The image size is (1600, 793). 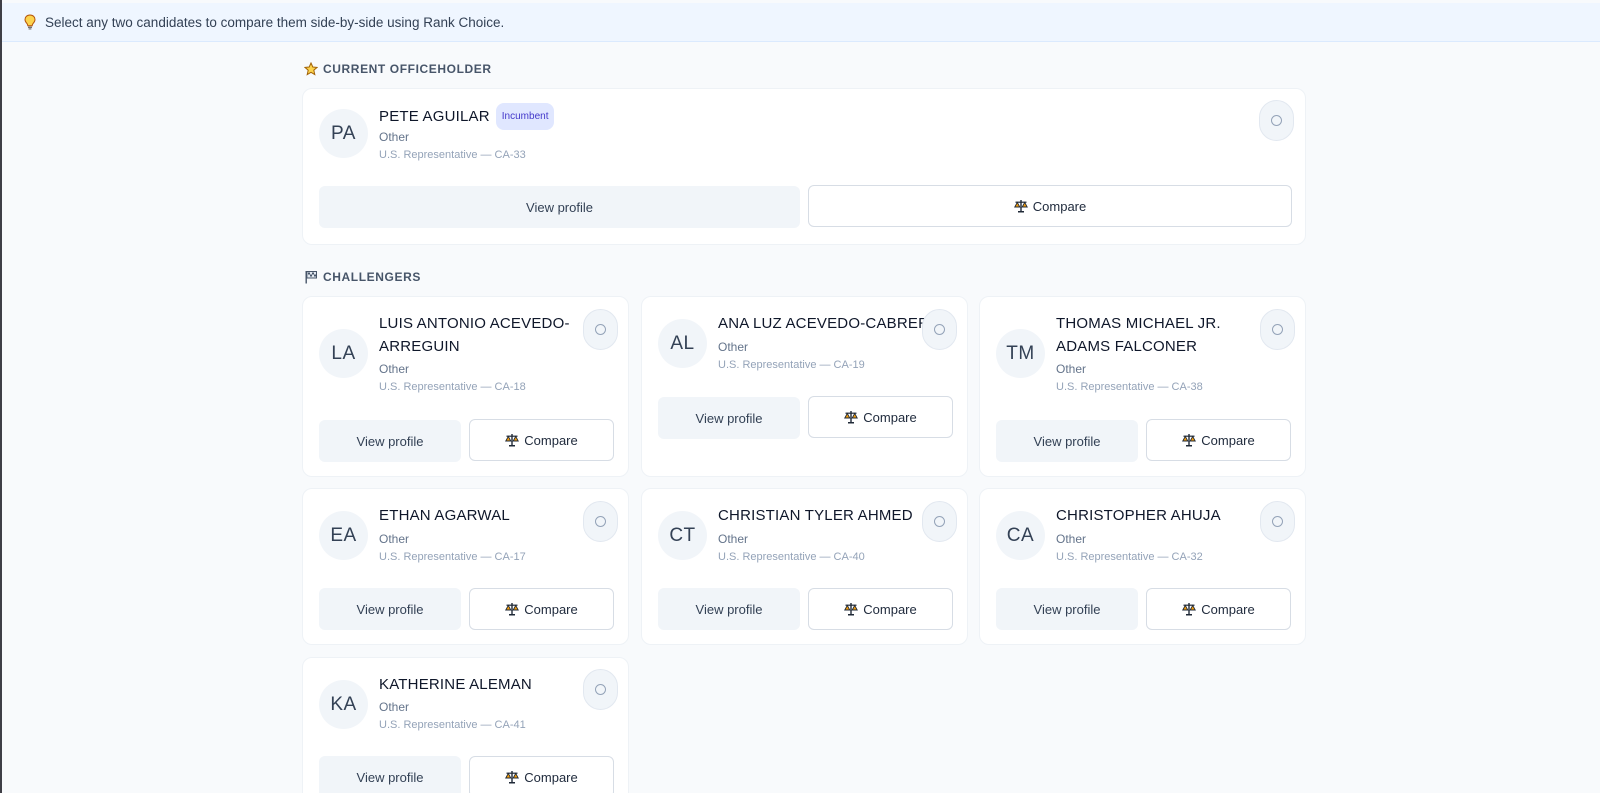 What do you see at coordinates (1161, 335) in the screenshot?
I see `candidate-name: THOMAS MICHAEL JR. ADAMS FALCONER` at bounding box center [1161, 335].